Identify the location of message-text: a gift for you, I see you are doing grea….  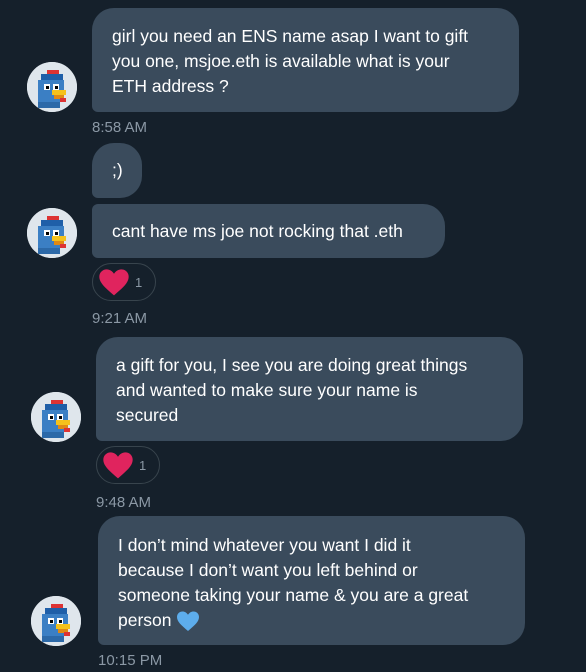
(292, 390).